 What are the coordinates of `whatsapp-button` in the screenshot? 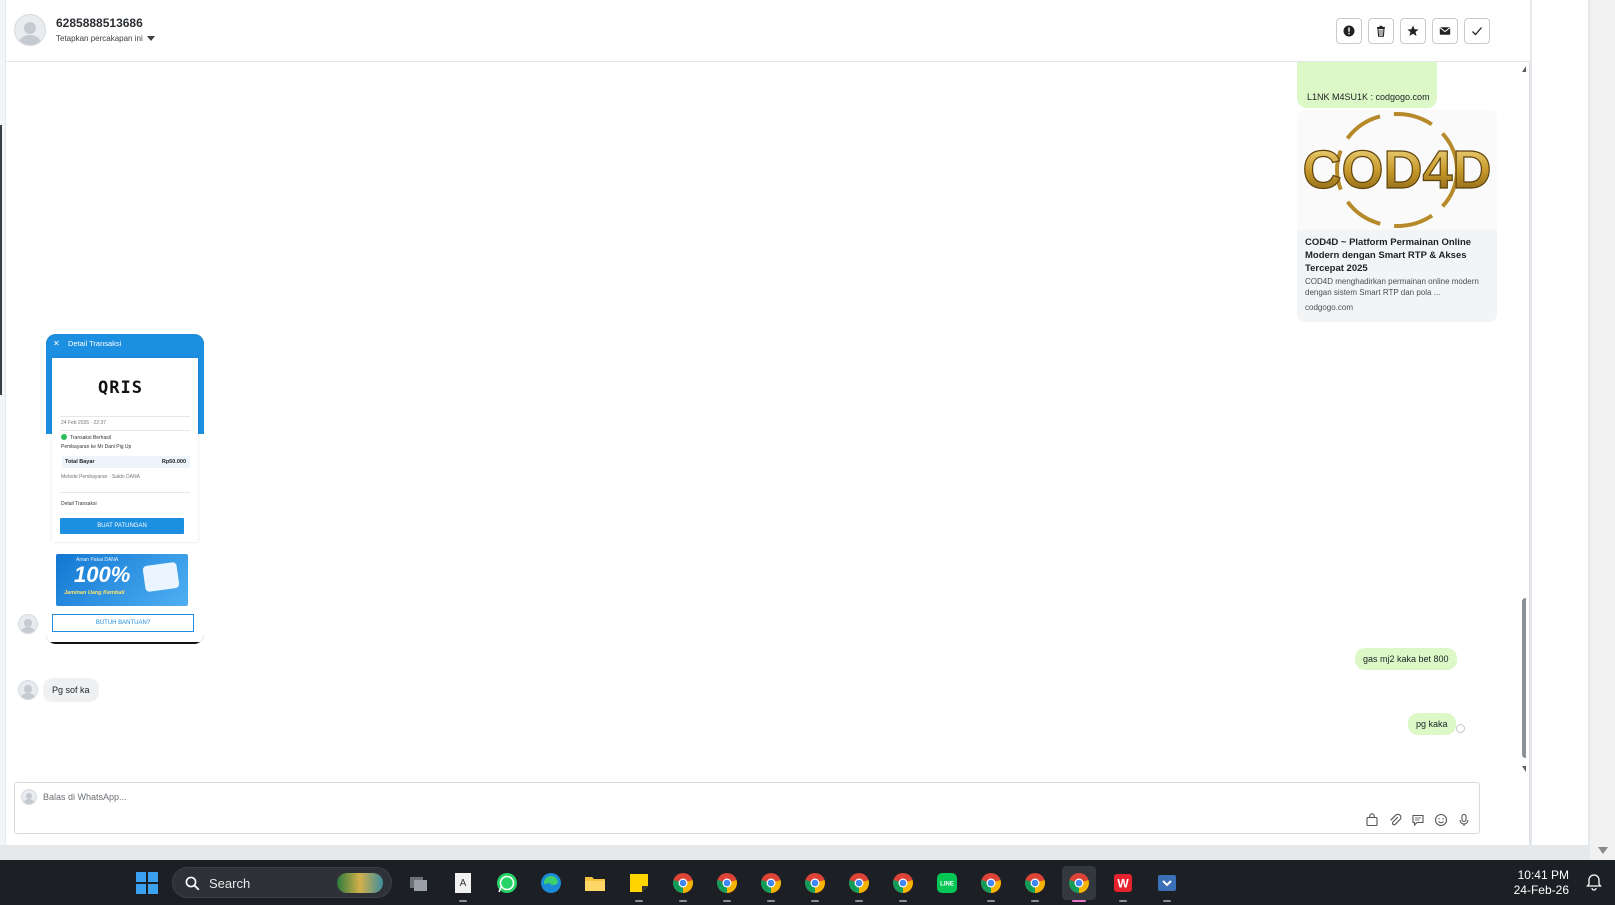 It's located at (507, 883).